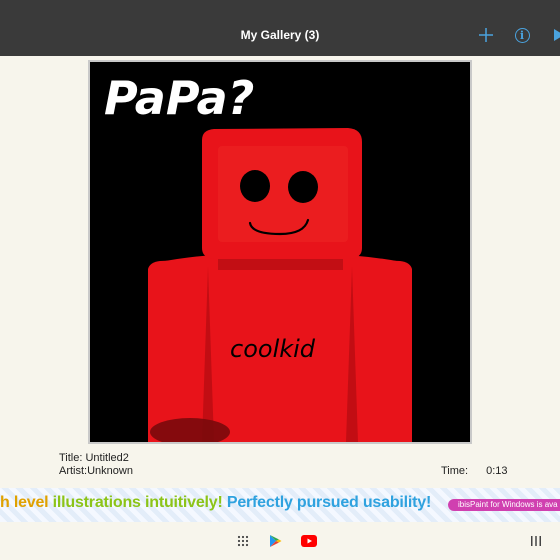 This screenshot has width=560, height=560. I want to click on left-eye, so click(255, 186).